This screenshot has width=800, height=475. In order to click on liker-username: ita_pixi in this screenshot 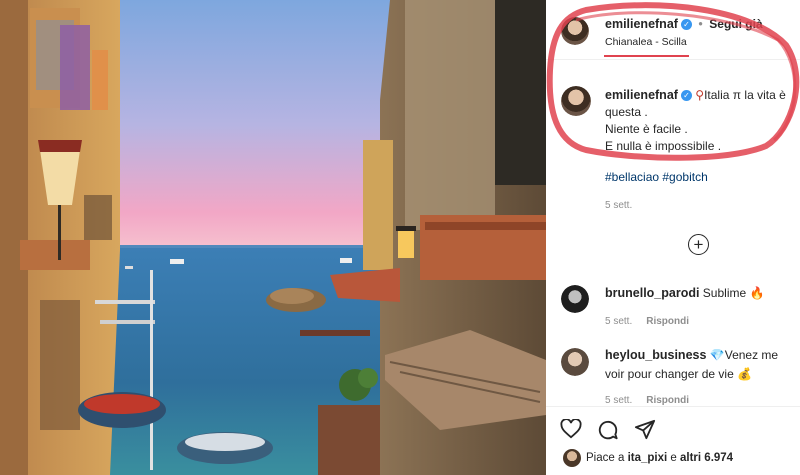, I will do `click(648, 458)`.